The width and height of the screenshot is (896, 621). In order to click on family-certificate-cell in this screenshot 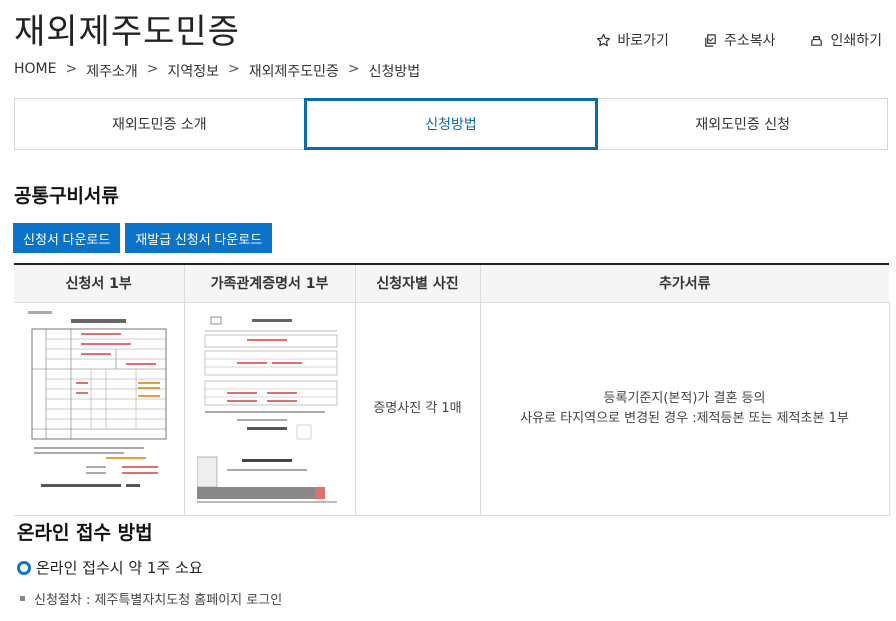, I will do `click(269, 409)`.